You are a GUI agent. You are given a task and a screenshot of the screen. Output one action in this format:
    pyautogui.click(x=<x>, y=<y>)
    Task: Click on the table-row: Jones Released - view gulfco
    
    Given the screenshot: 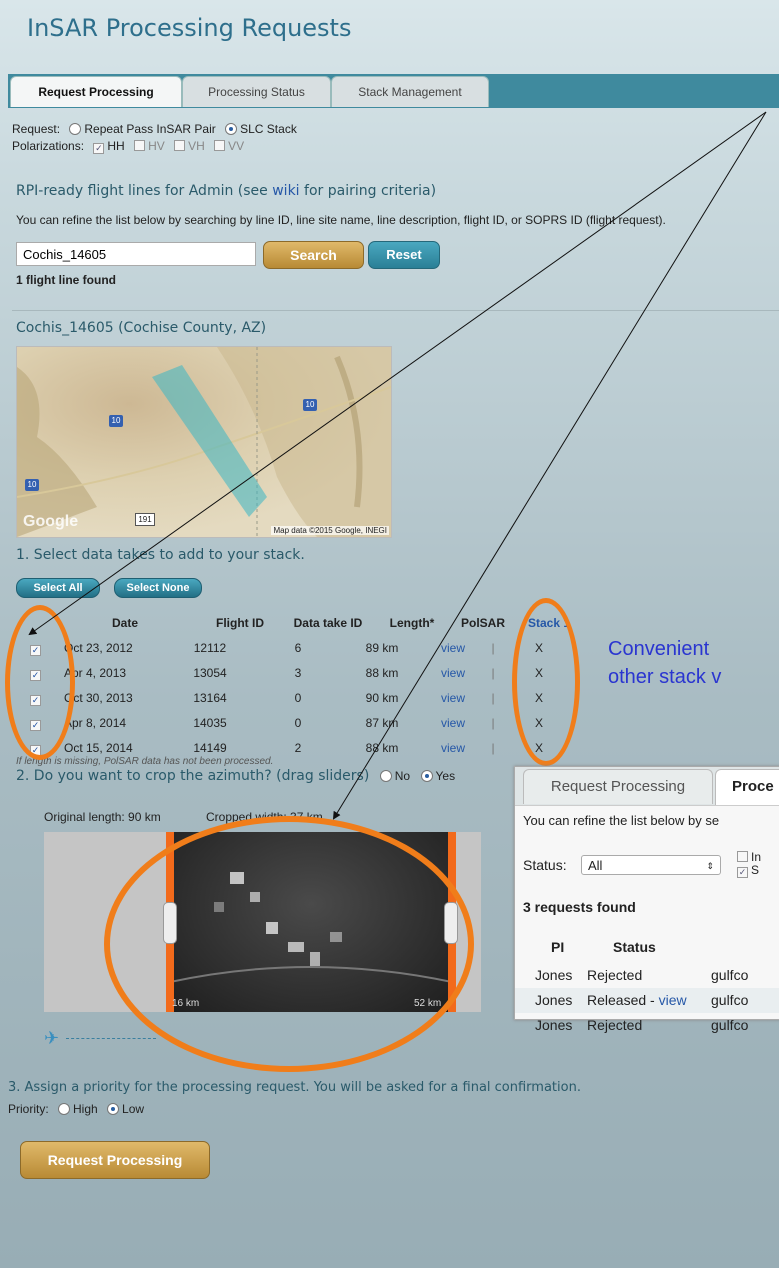 What is the action you would take?
    pyautogui.click(x=647, y=1000)
    